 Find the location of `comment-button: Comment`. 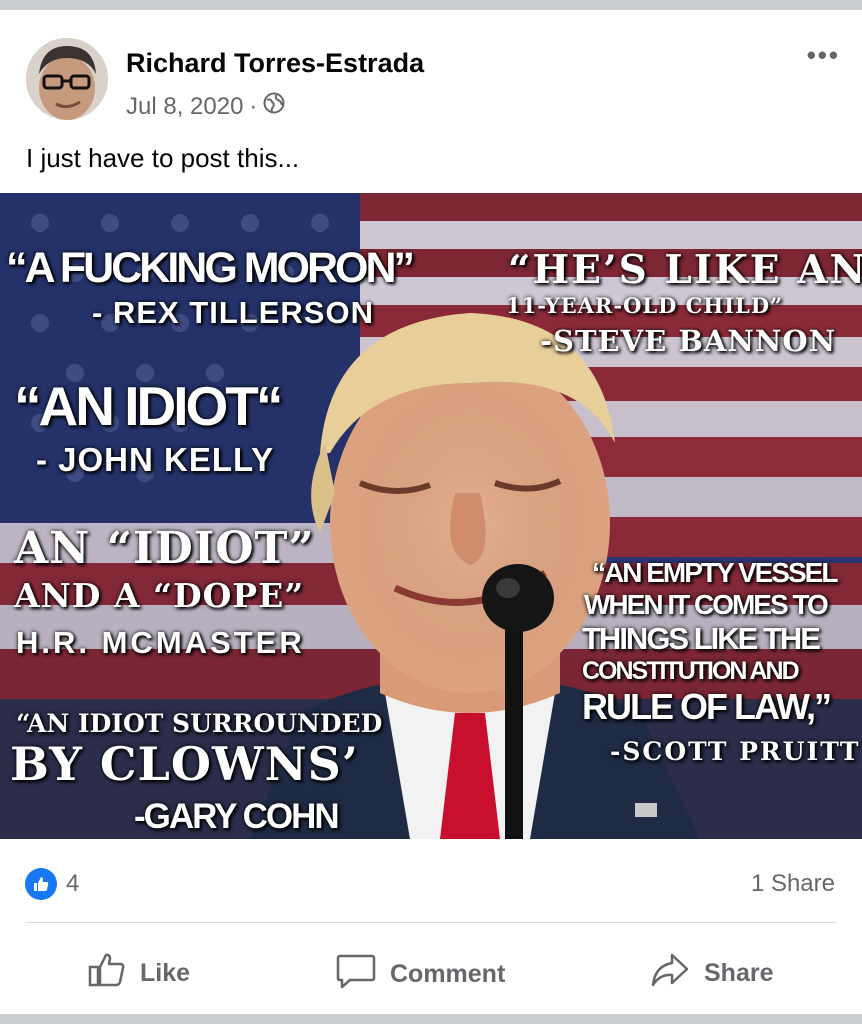

comment-button: Comment is located at coordinates (420, 974).